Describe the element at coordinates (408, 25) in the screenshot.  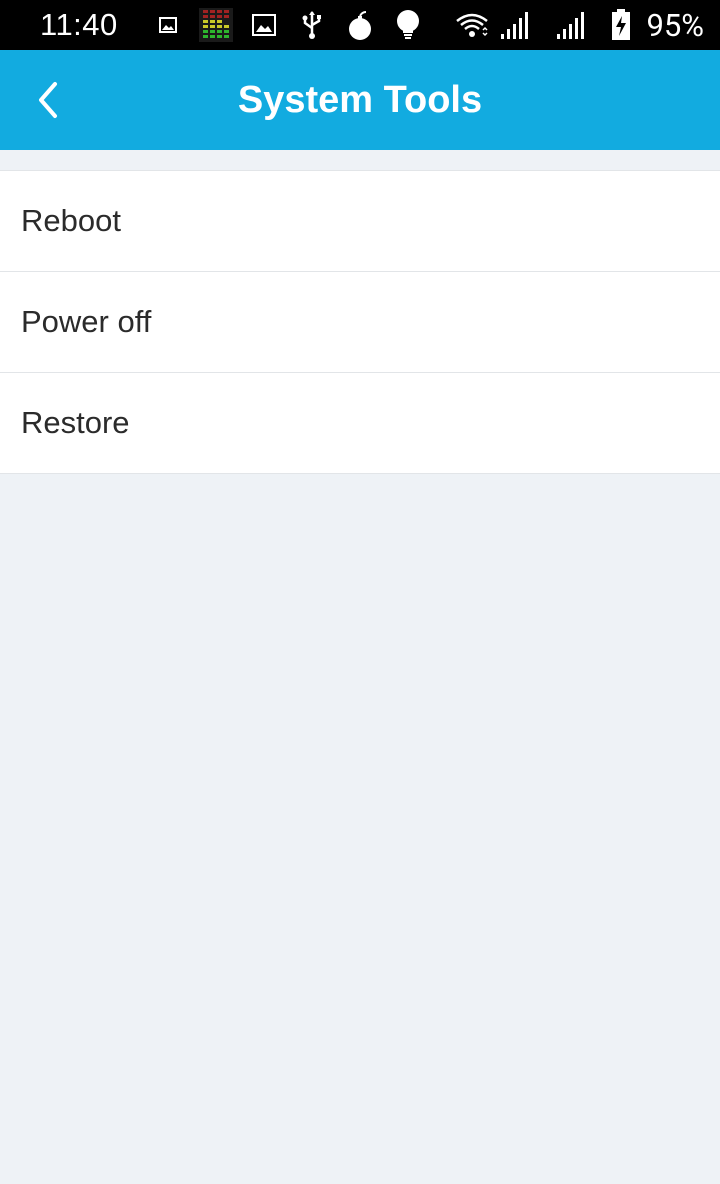
I see `lightbulb-icon` at that location.